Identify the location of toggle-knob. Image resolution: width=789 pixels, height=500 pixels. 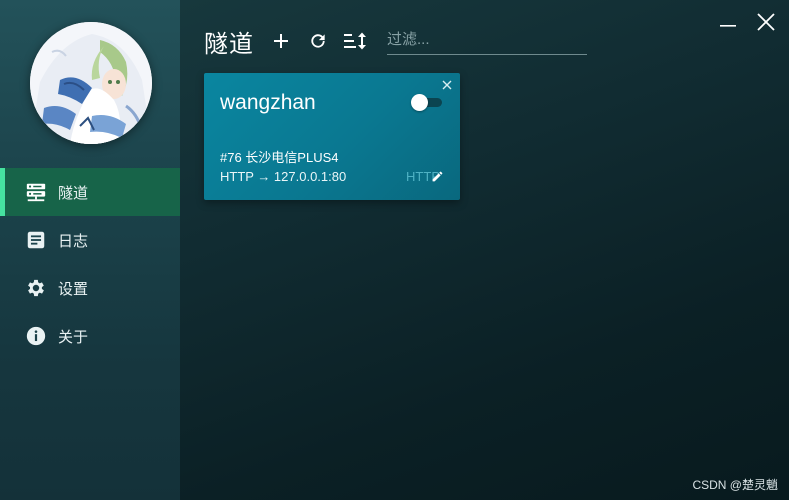
(419, 102).